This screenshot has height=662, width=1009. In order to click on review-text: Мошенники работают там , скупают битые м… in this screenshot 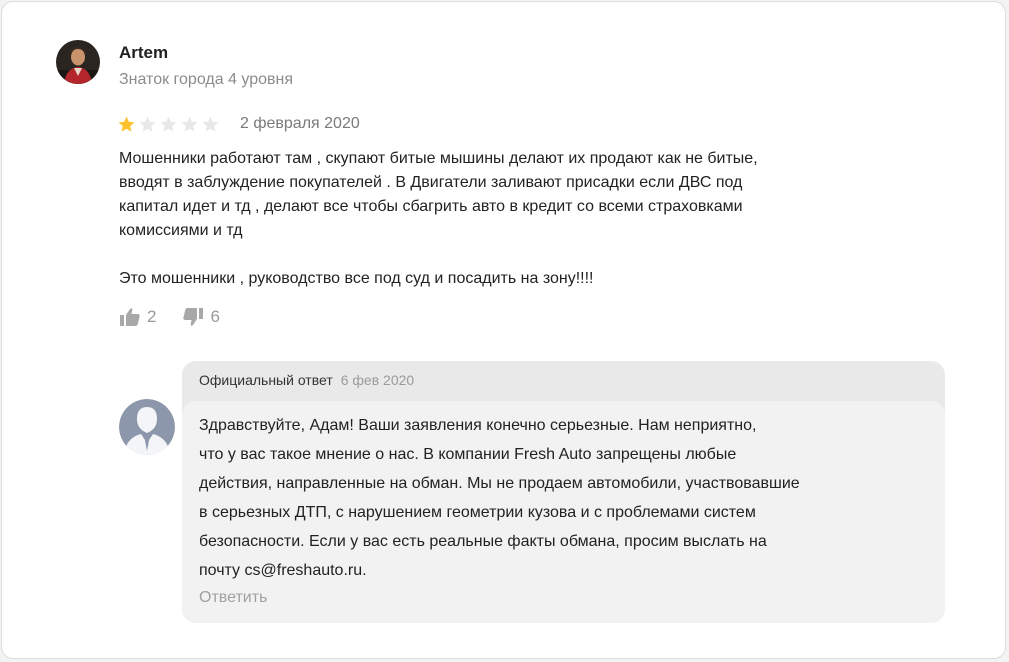, I will do `click(438, 218)`.